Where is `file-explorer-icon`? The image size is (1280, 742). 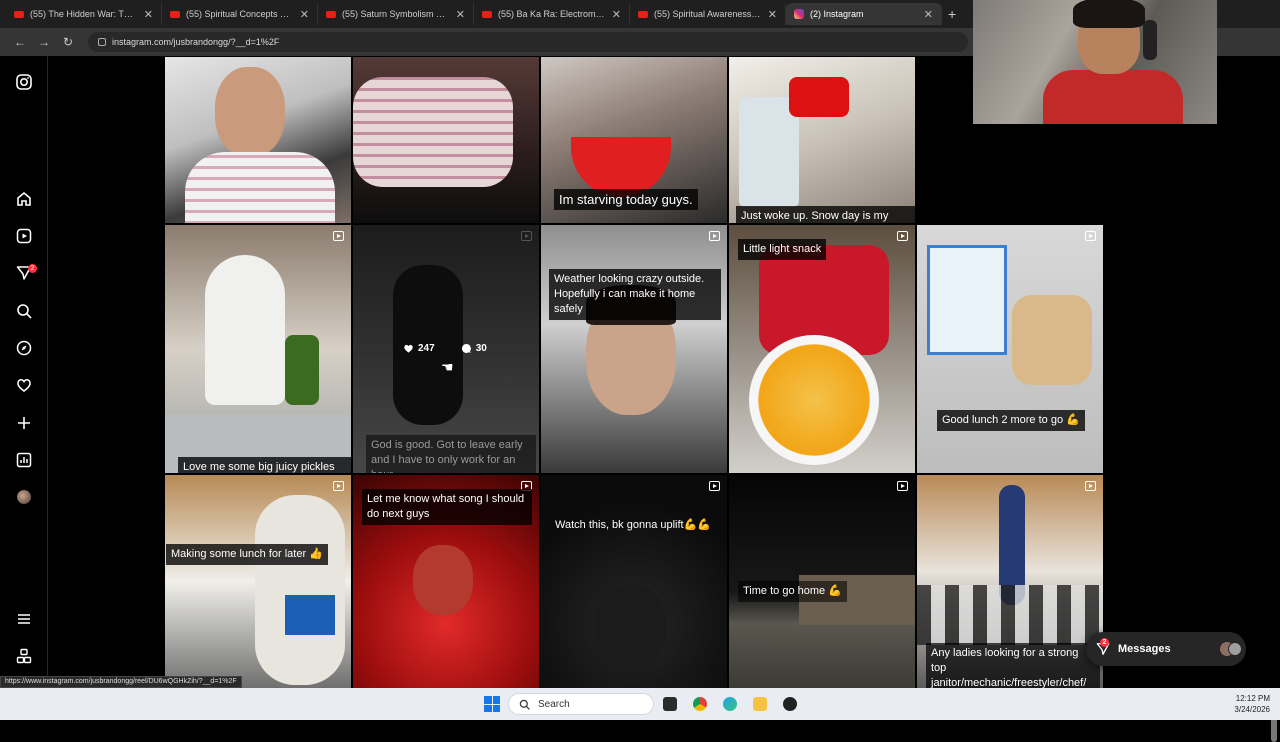 file-explorer-icon is located at coordinates (760, 704).